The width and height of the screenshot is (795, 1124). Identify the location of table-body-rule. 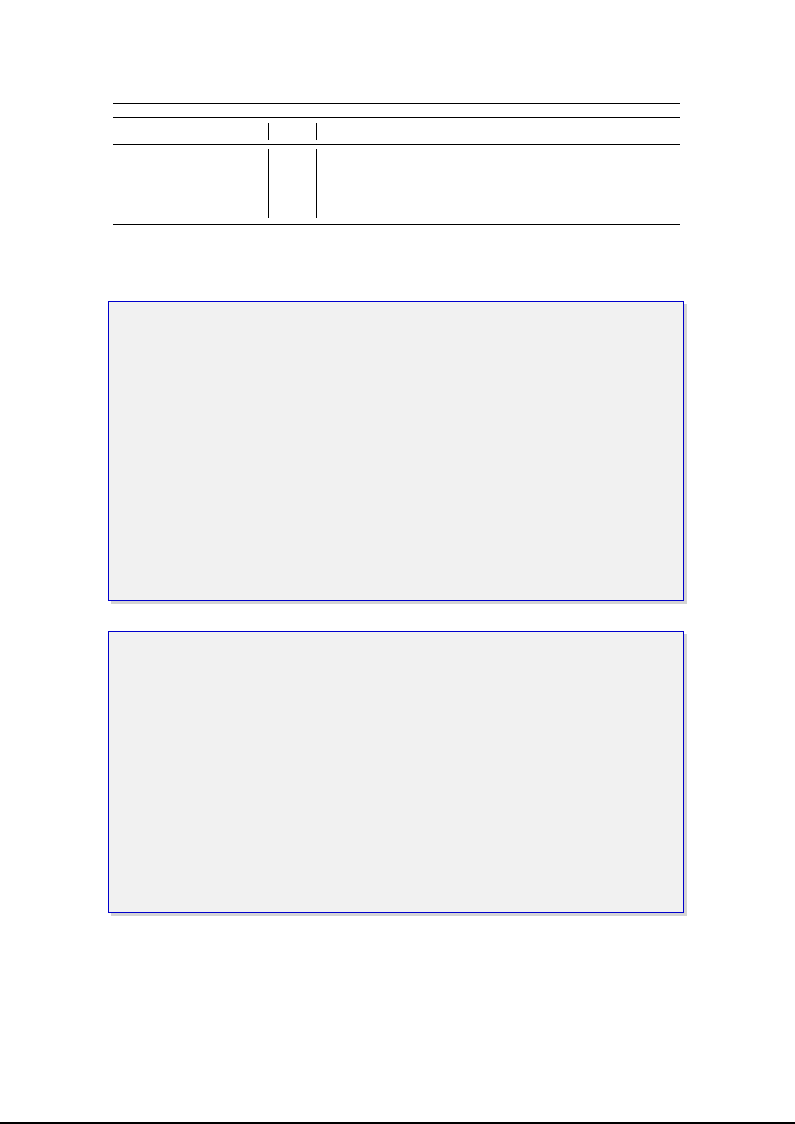
(396, 144).